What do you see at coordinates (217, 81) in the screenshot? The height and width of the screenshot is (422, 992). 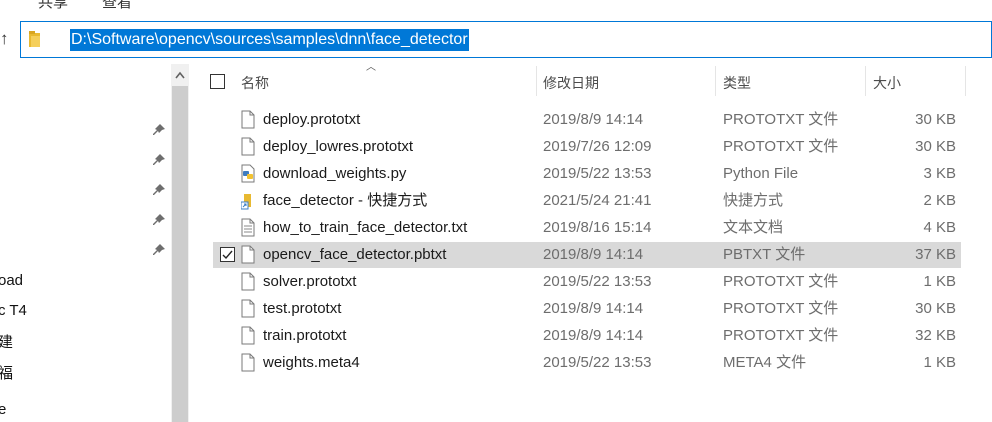 I see `select-all-checkbox` at bounding box center [217, 81].